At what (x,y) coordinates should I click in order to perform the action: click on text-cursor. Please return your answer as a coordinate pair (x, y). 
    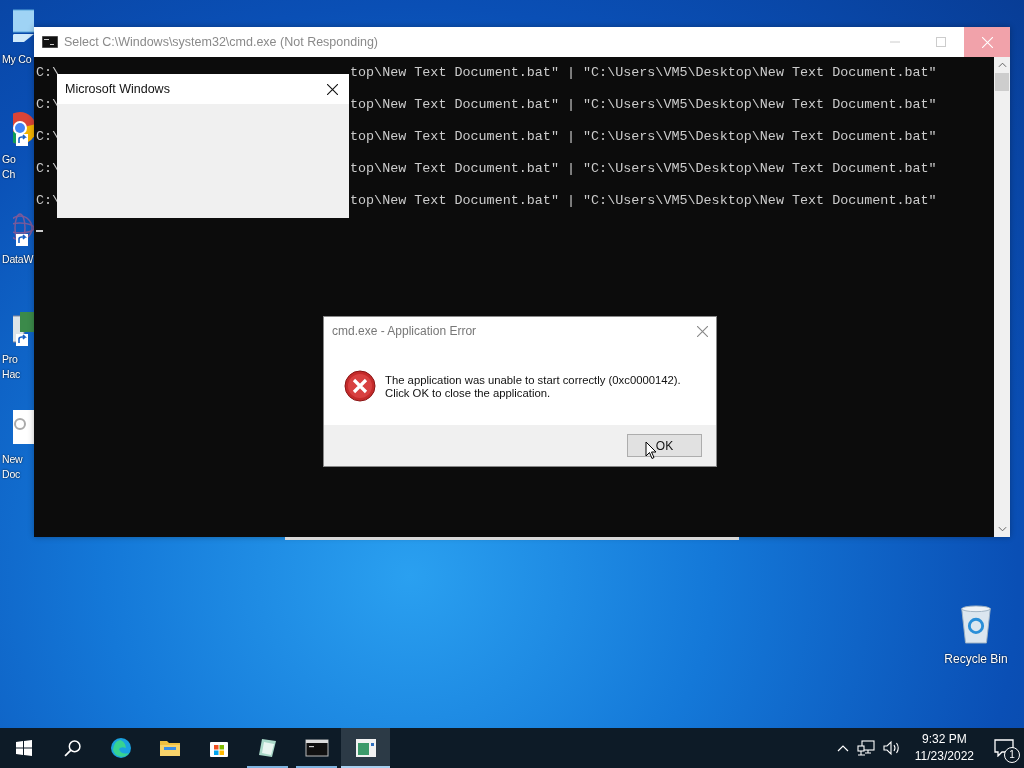
    Looking at the image, I should click on (39, 231).